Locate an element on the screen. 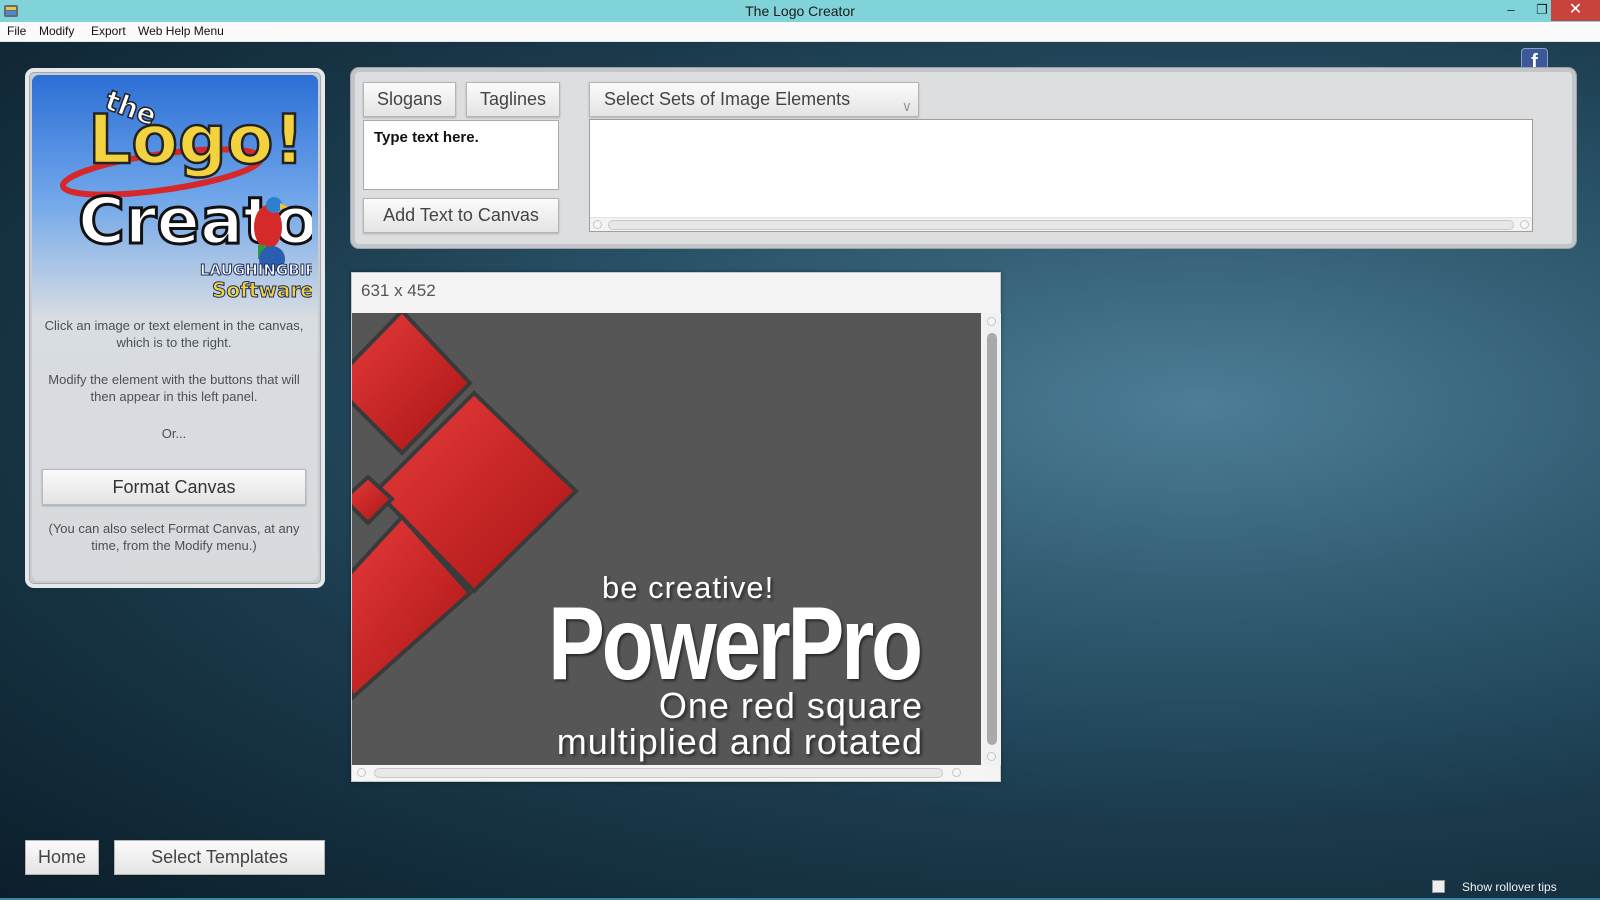  home-button: Home is located at coordinates (62, 857).